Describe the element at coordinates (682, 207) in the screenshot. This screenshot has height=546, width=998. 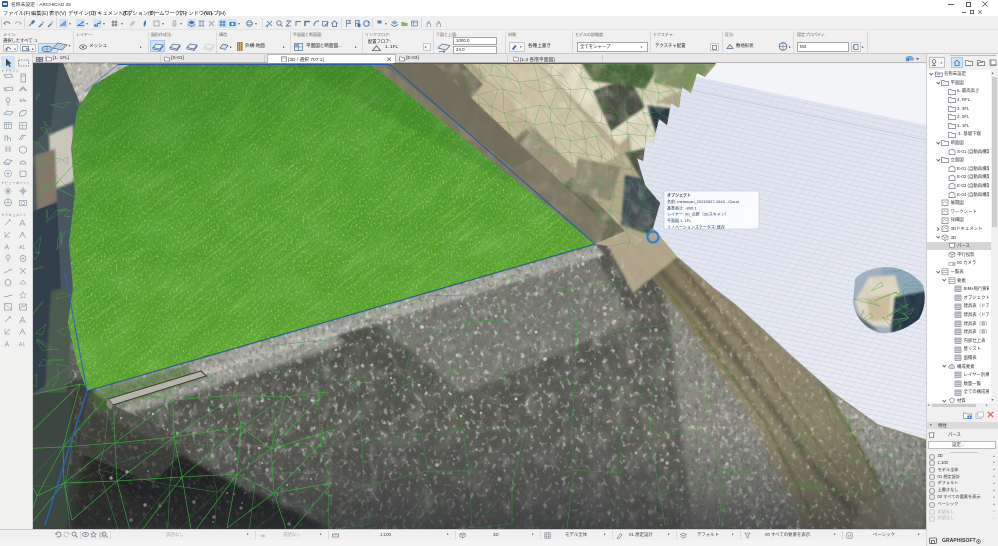
I see `svg-text: 基準高さ: -890.1` at that location.